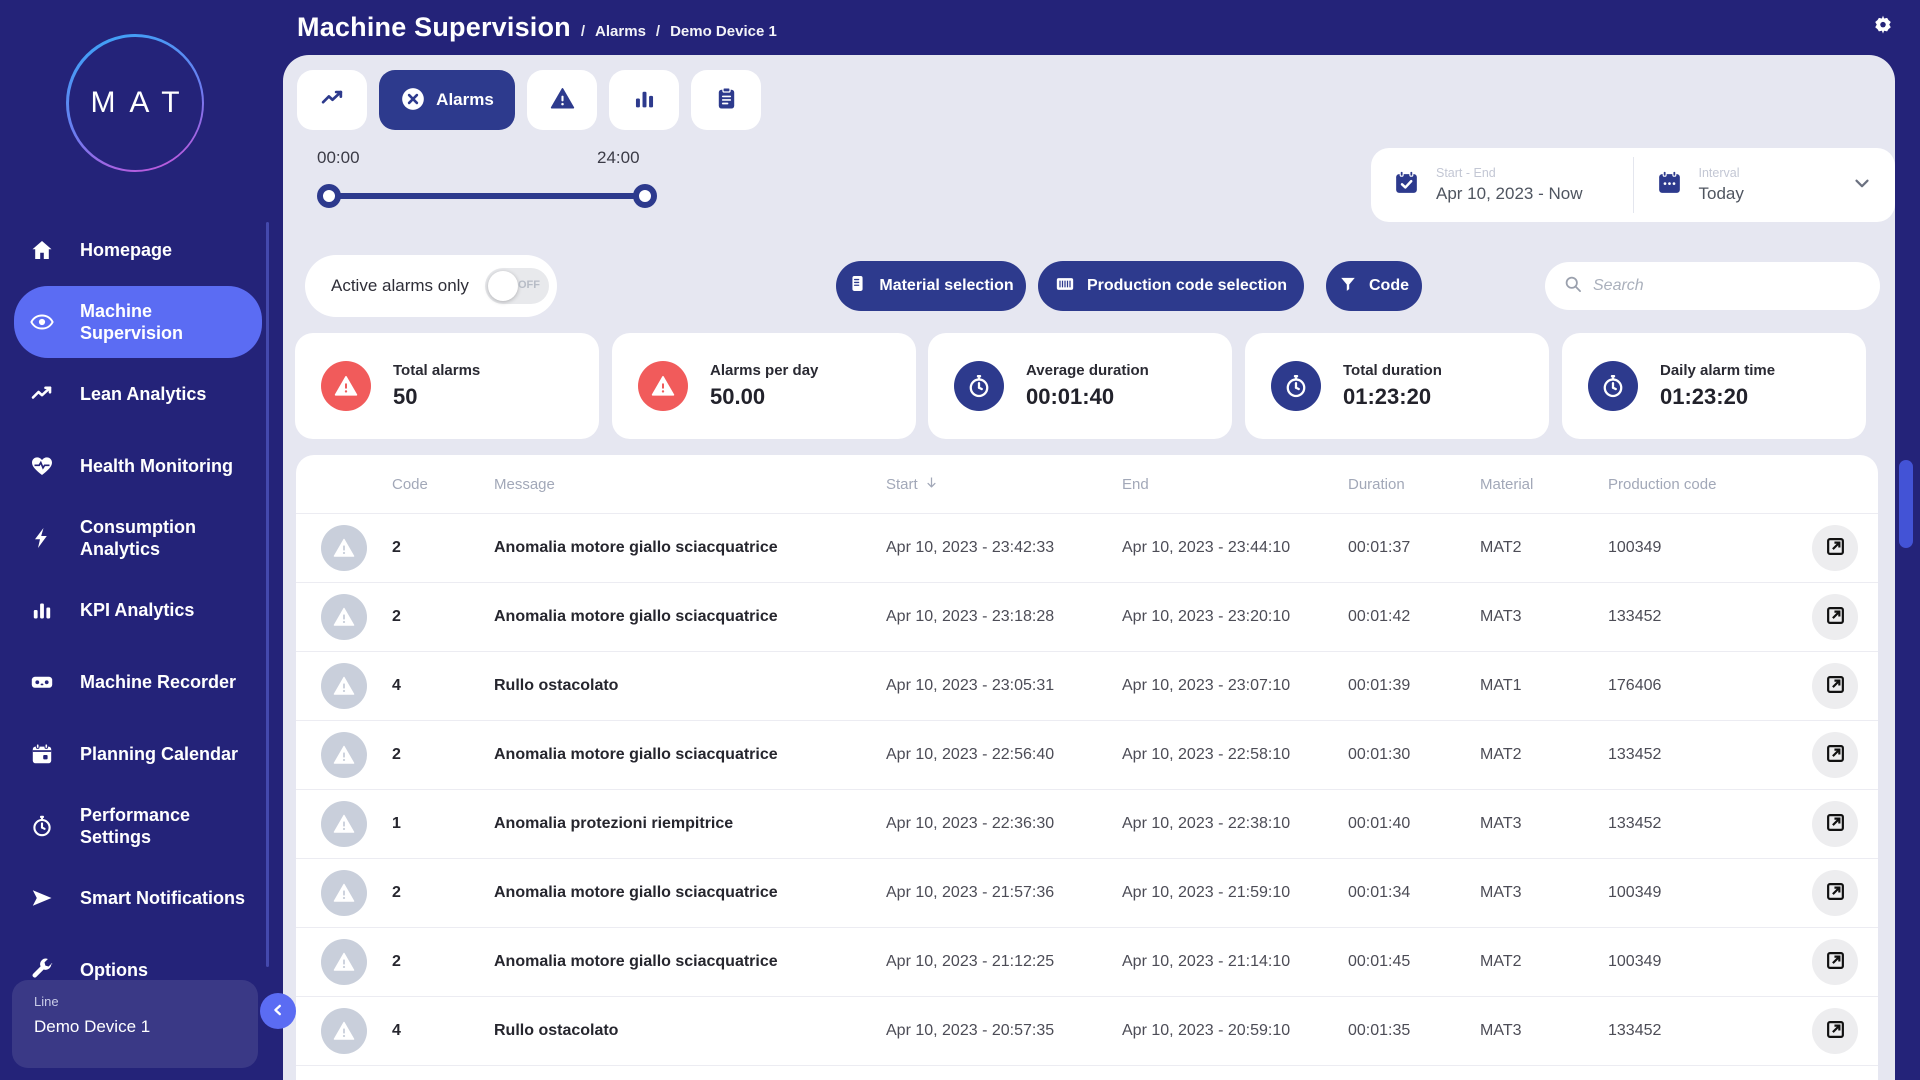 Image resolution: width=1920 pixels, height=1080 pixels. I want to click on stat-value: 01:23:20, so click(1704, 396).